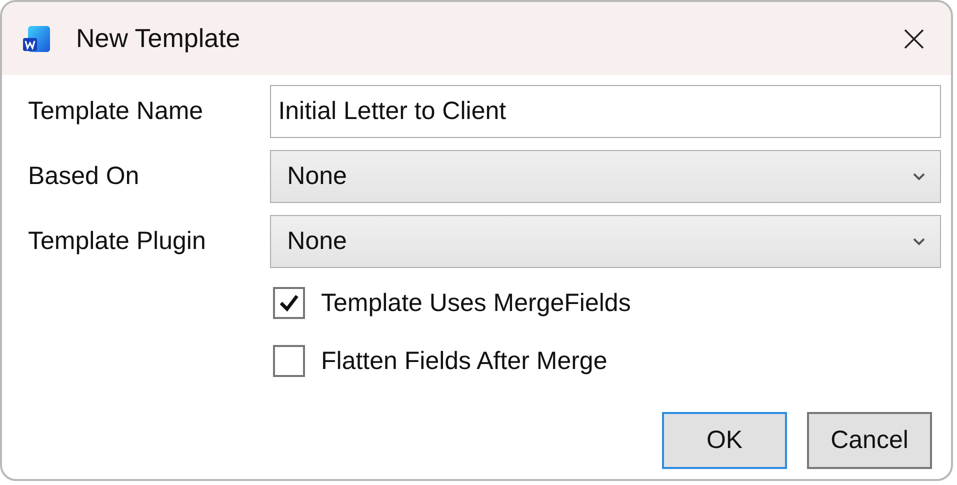 The image size is (957, 485). I want to click on window-title: New Template, so click(159, 38).